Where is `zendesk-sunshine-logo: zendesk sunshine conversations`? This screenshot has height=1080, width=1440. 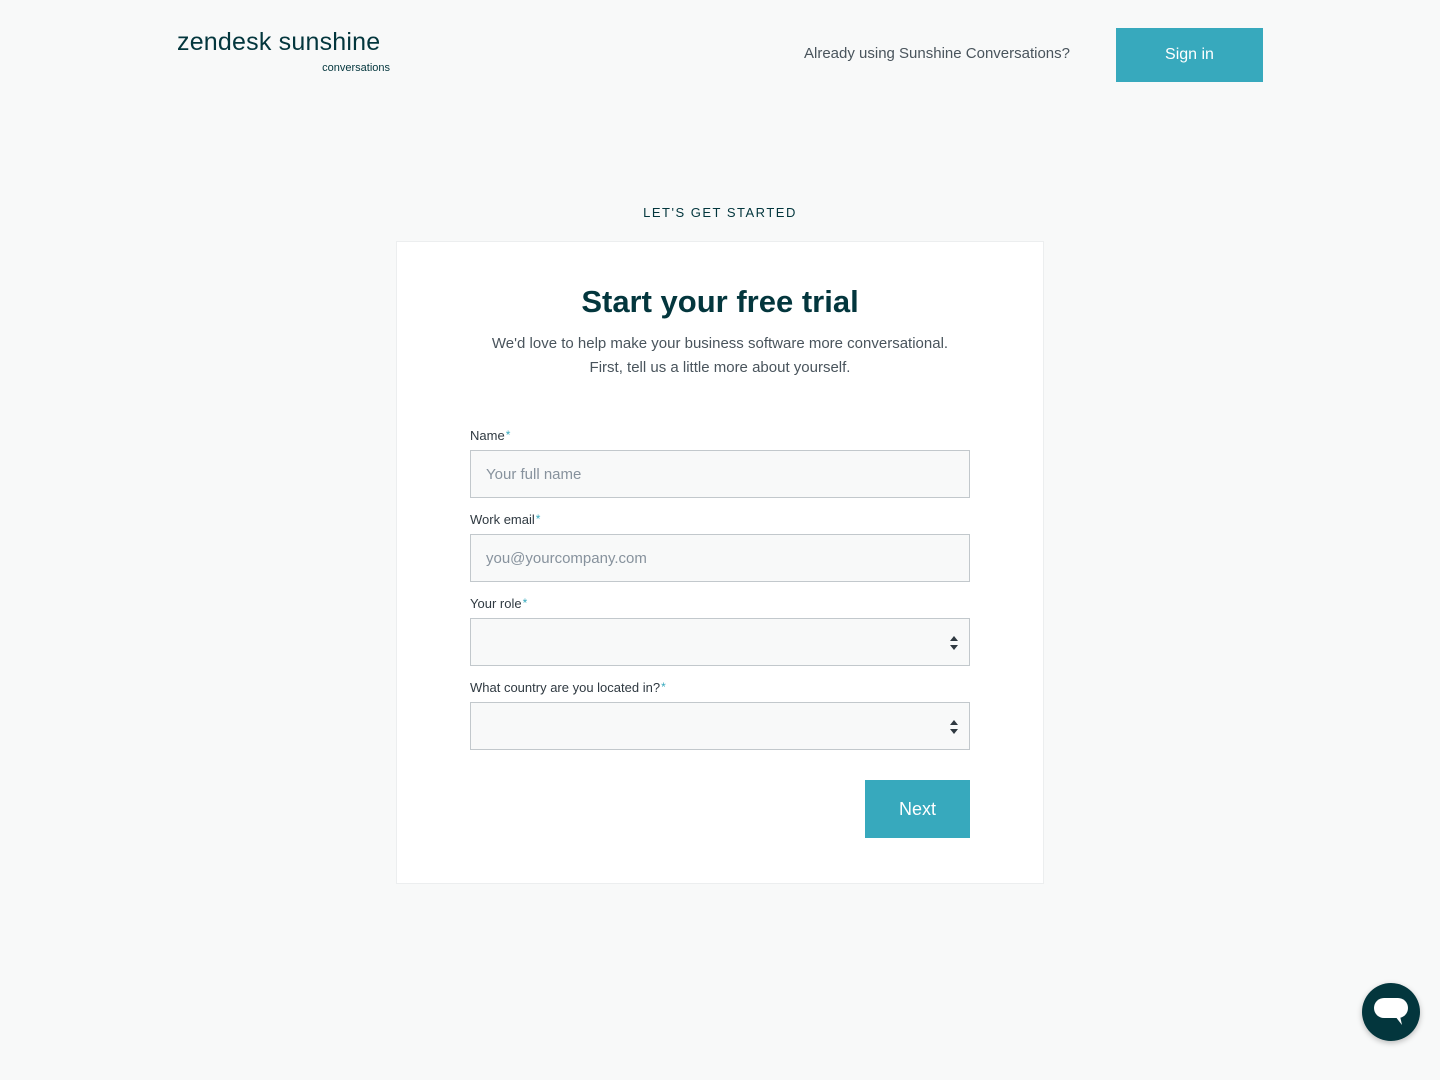 zendesk-sunshine-logo: zendesk sunshine conversations is located at coordinates (285, 53).